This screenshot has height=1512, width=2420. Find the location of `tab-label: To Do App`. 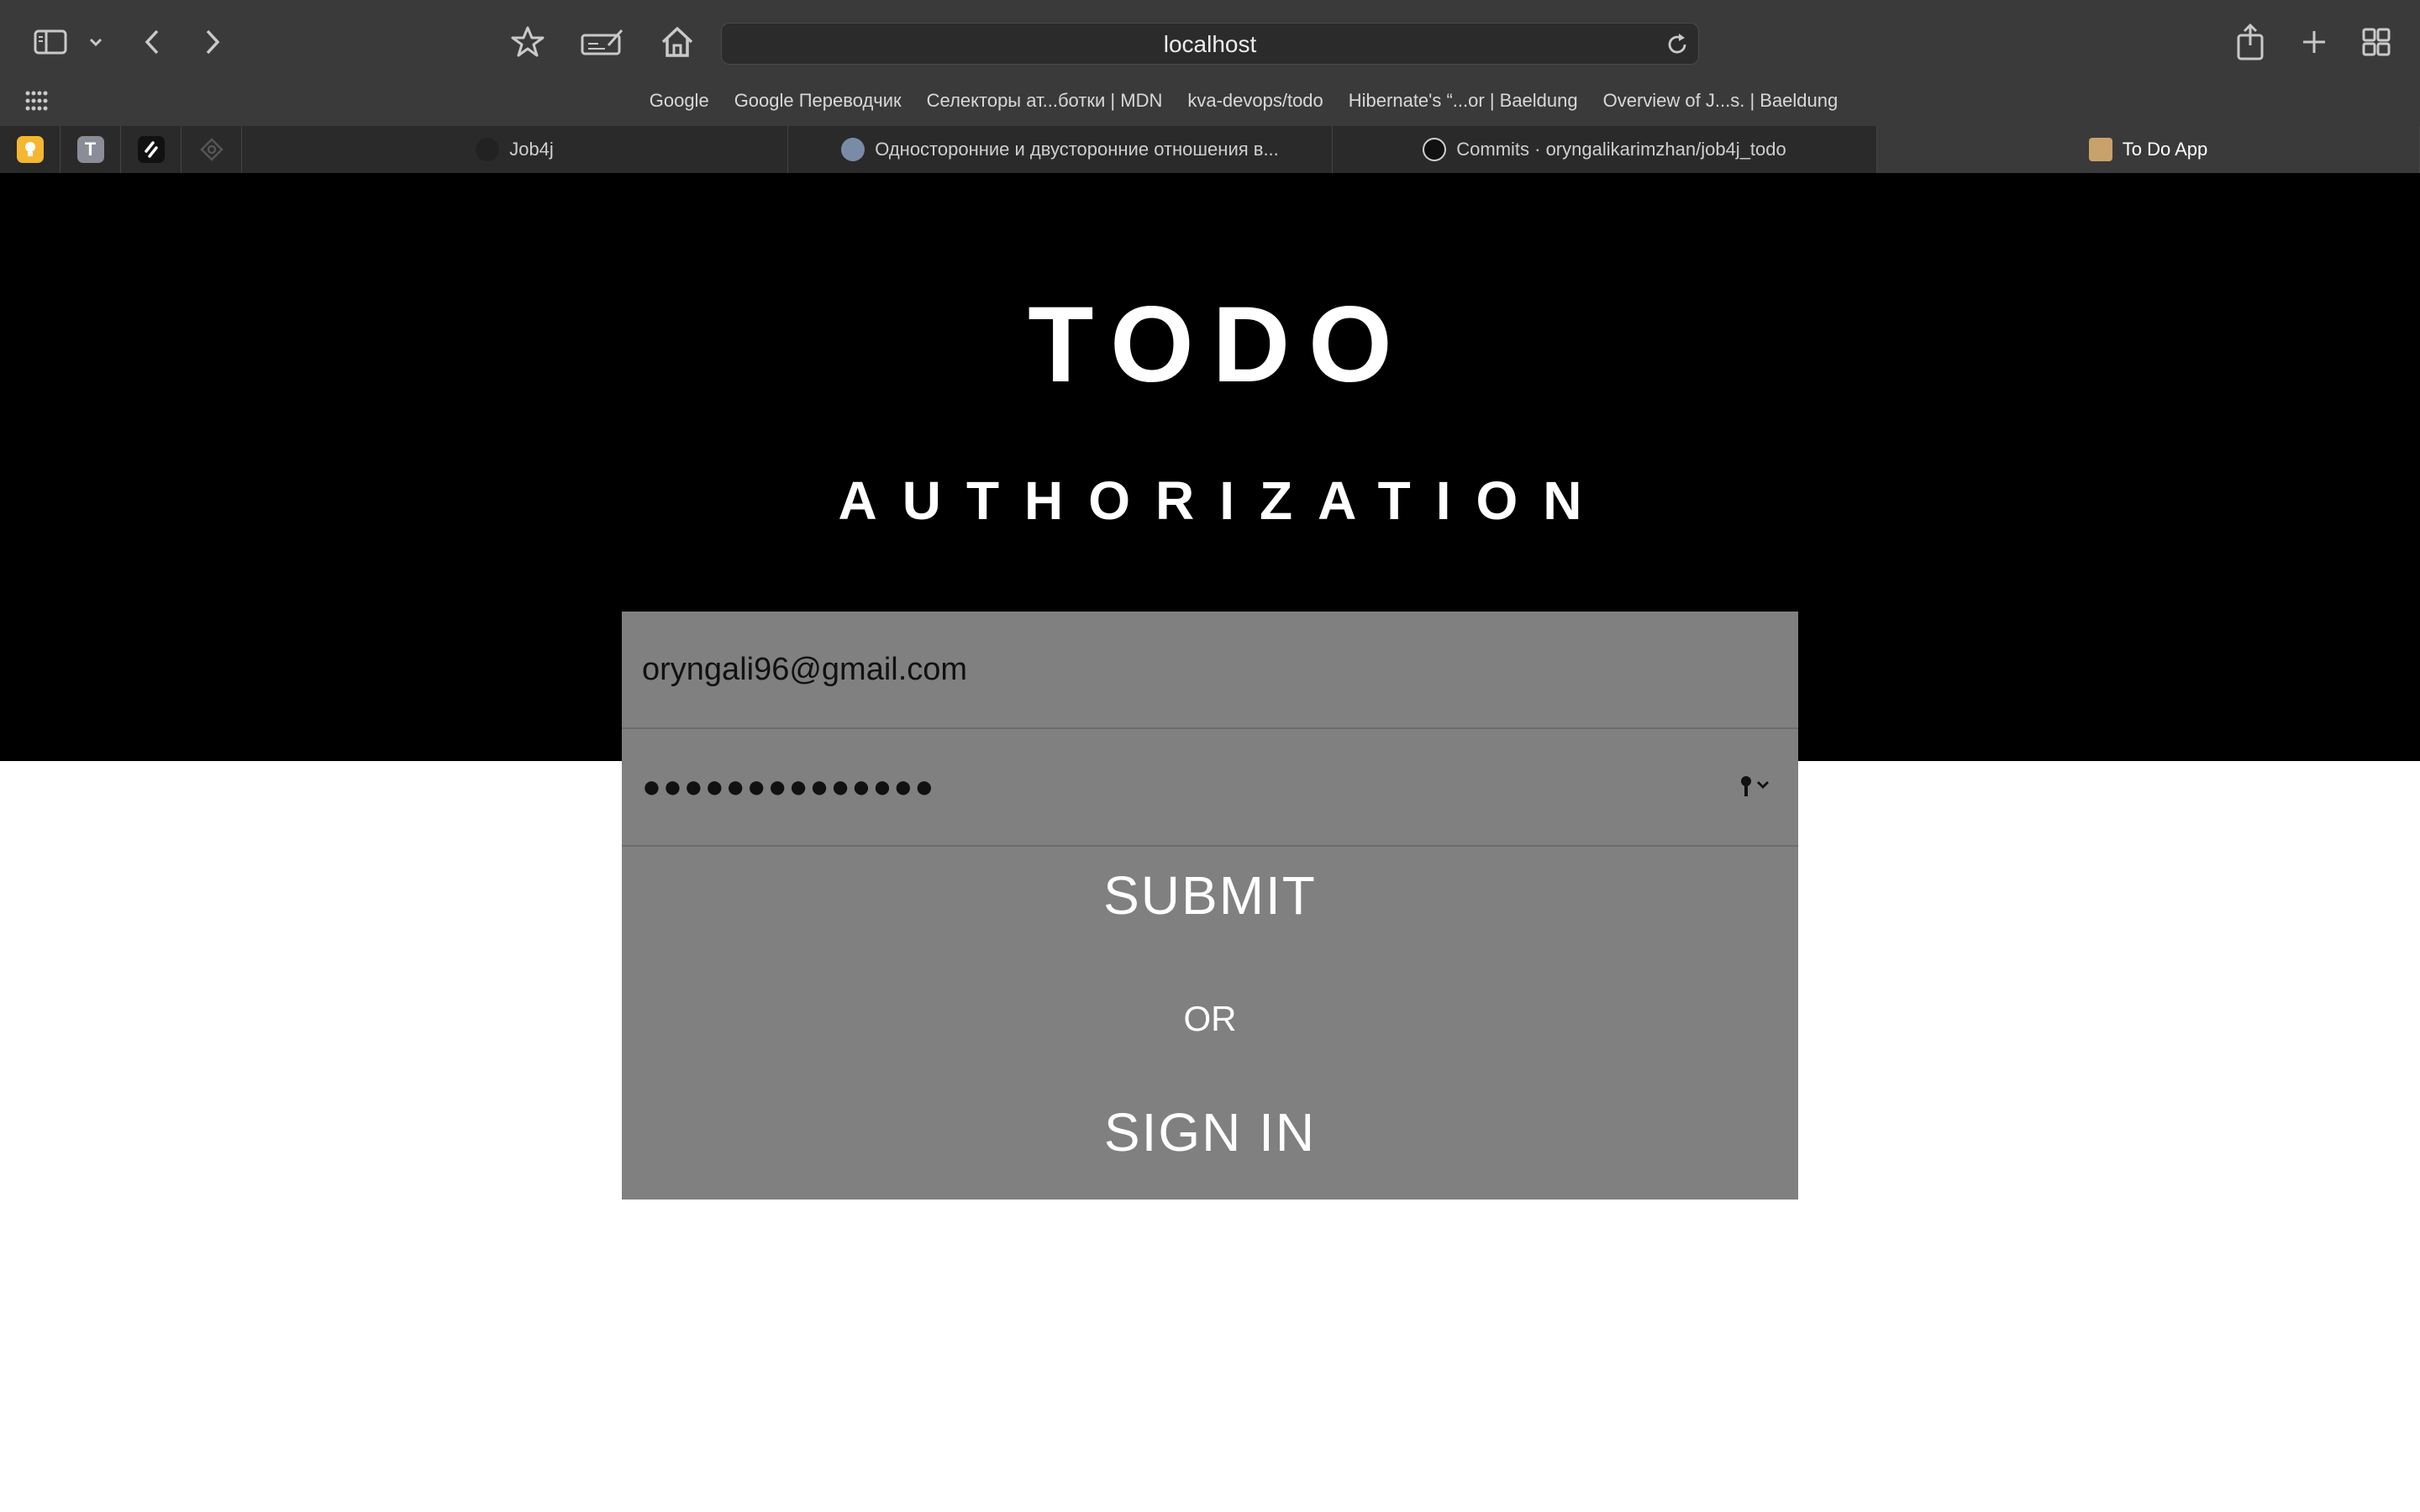

tab-label: To Do App is located at coordinates (2165, 149).